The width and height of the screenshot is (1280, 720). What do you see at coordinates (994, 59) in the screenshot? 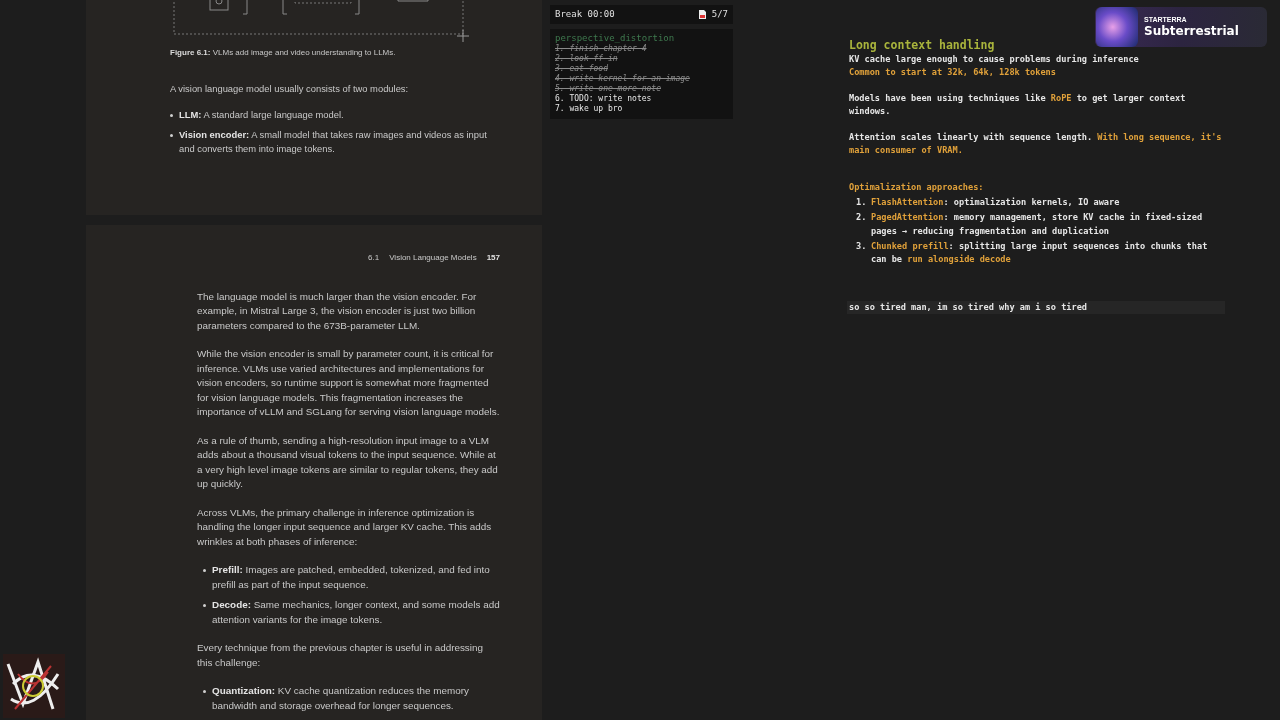
I see `note-line: KV cache large enough to cause problems during inference` at bounding box center [994, 59].